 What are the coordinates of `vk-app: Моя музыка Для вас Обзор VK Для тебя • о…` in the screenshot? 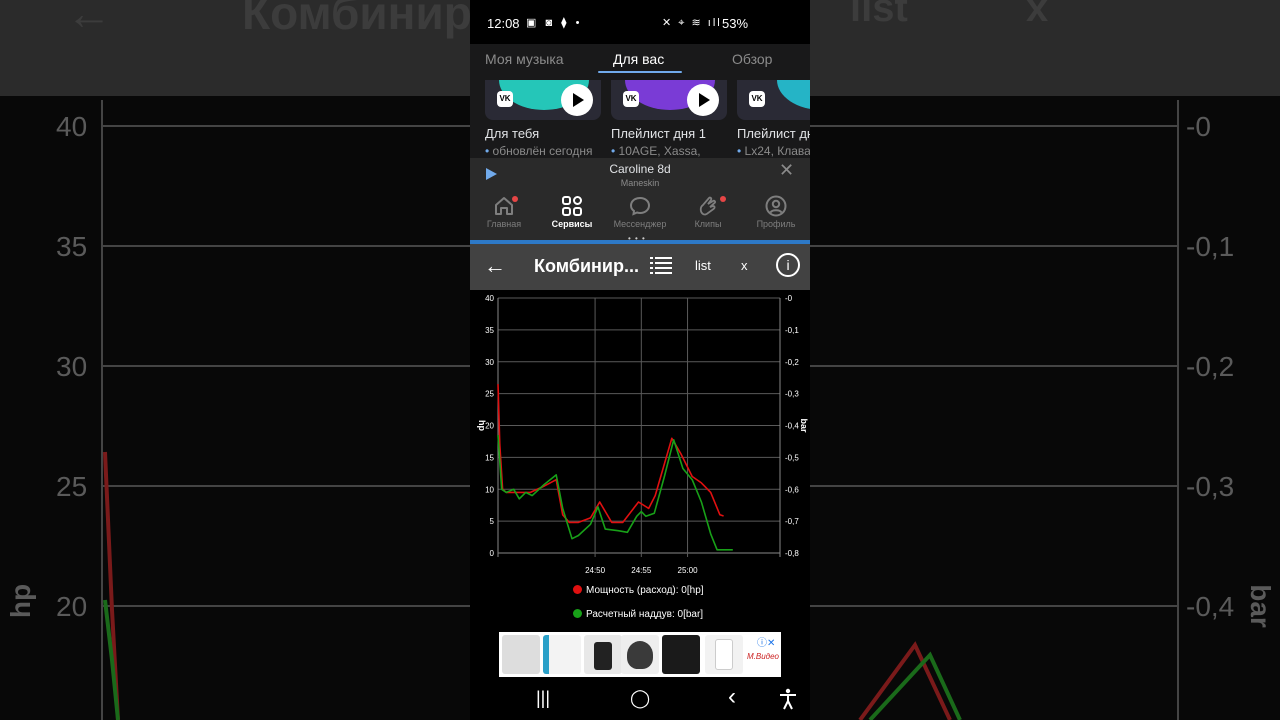 It's located at (640, 143).